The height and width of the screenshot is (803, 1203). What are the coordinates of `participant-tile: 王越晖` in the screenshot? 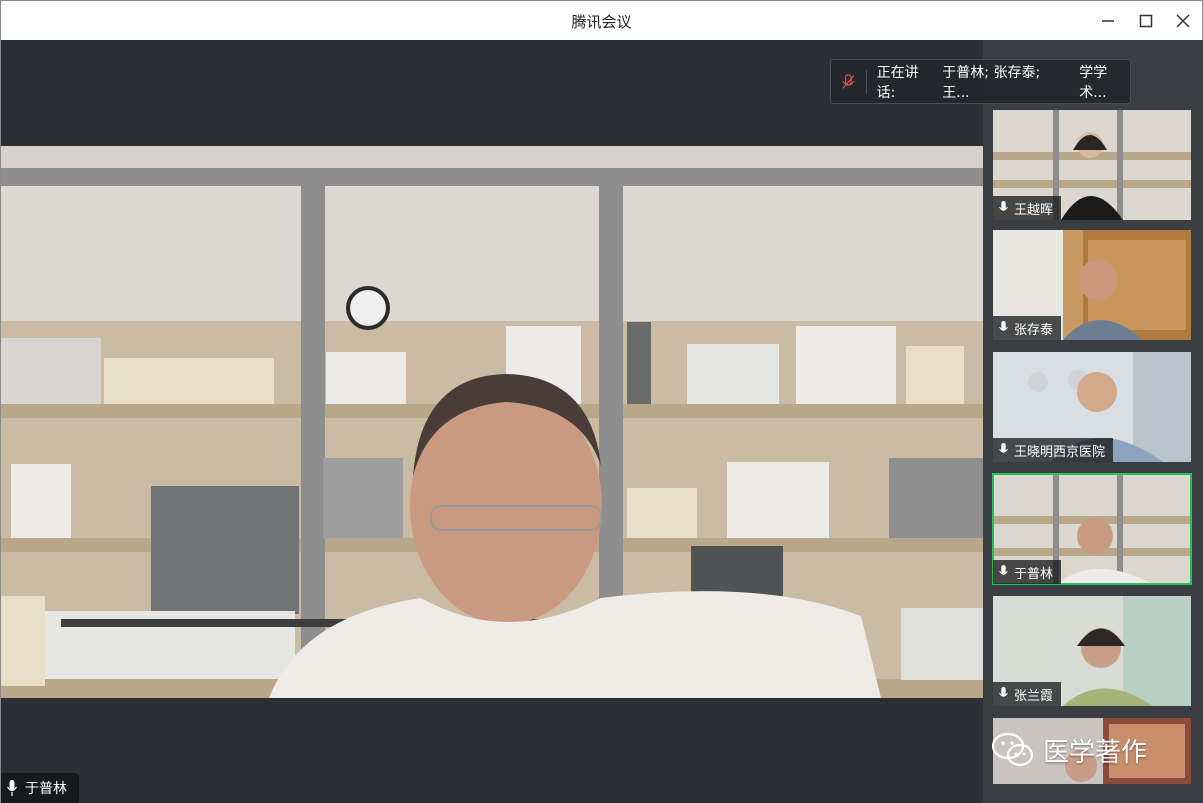 It's located at (1092, 165).